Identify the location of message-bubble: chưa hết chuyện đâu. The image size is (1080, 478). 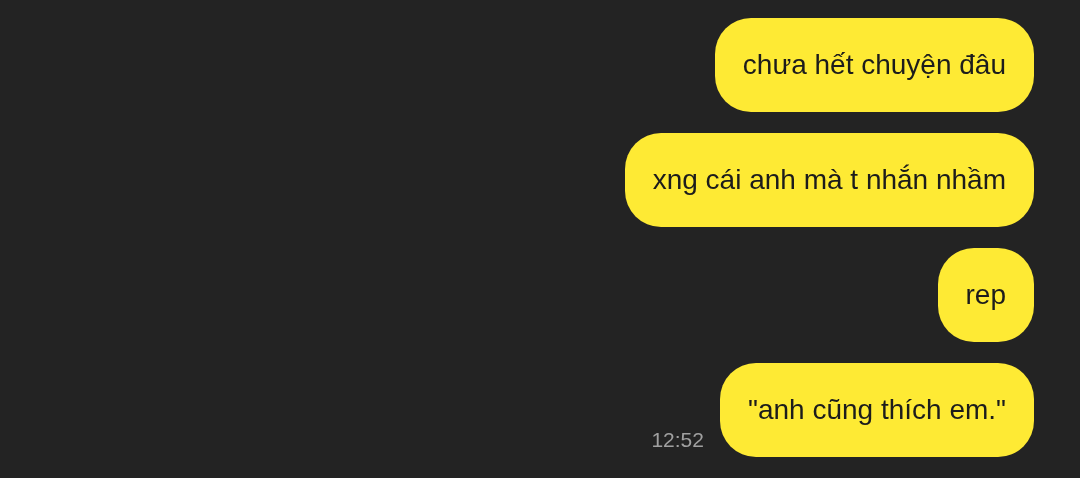
(874, 65).